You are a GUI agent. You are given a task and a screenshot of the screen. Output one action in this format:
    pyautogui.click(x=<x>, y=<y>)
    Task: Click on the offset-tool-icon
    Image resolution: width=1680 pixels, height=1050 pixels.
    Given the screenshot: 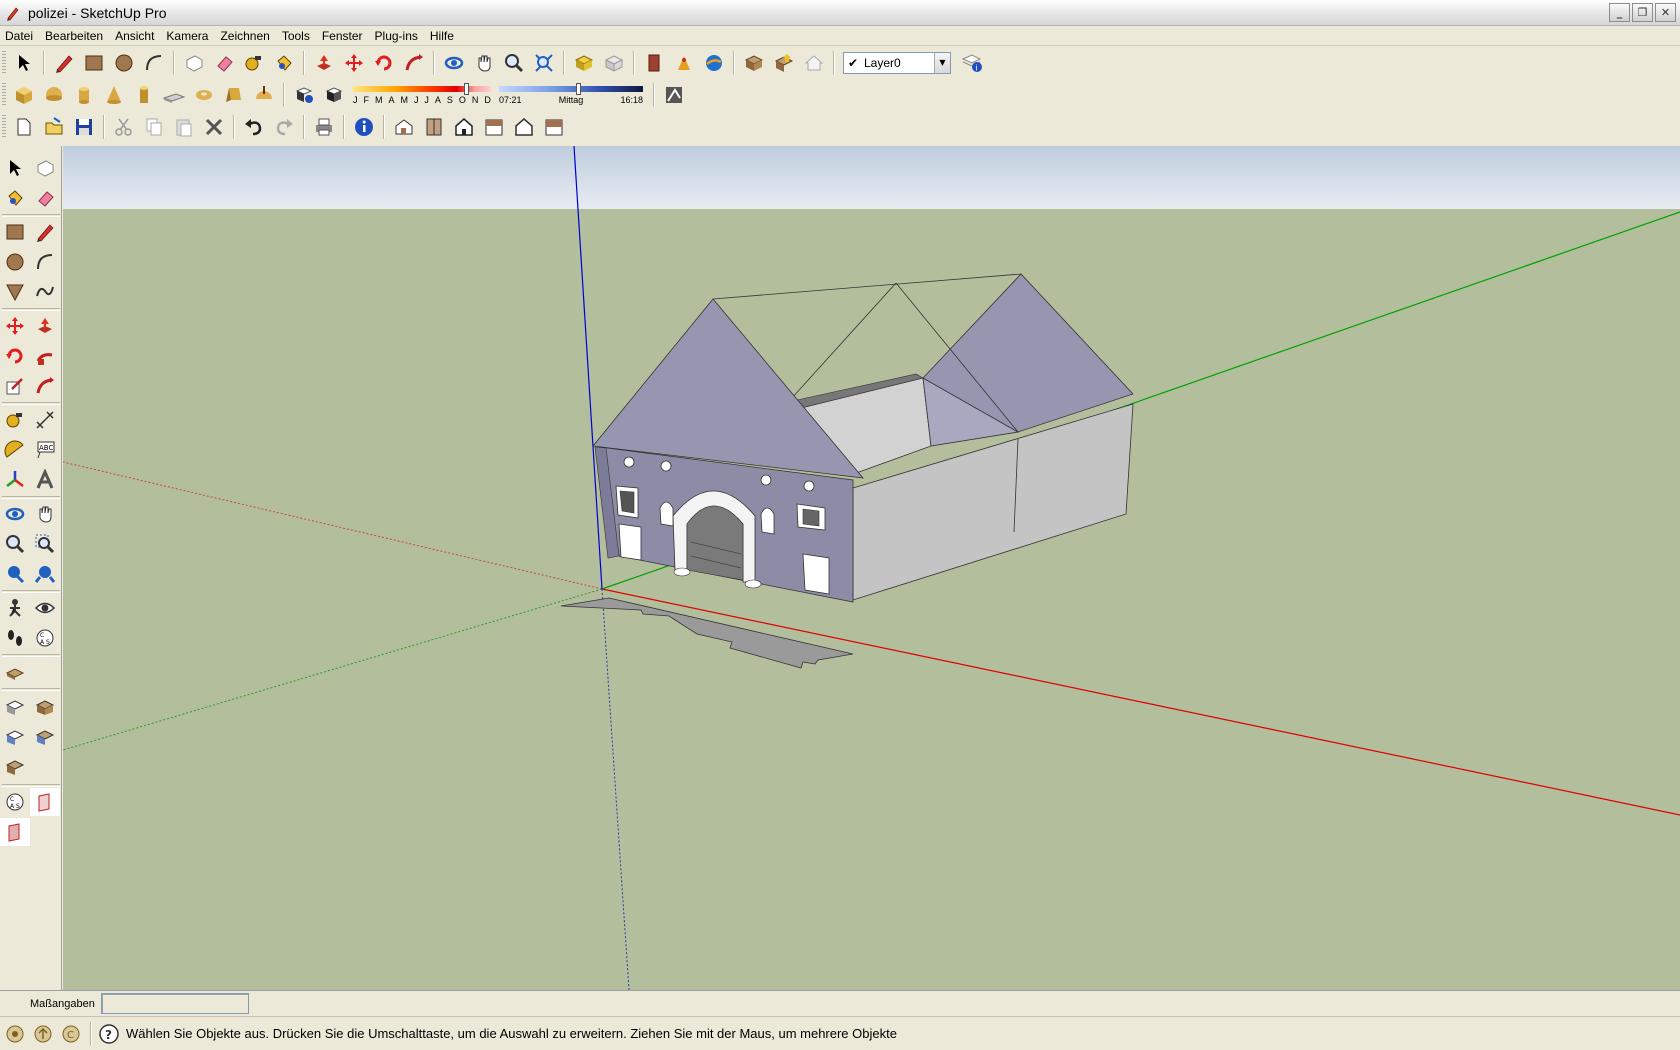 What is the action you would take?
    pyautogui.click(x=45, y=386)
    